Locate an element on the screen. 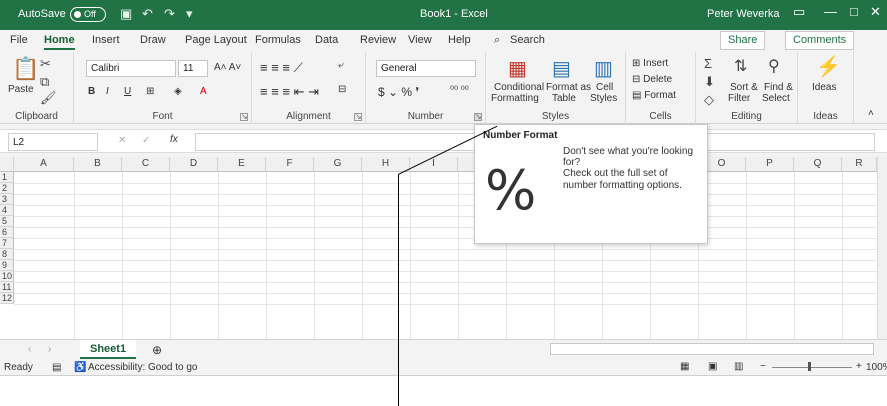 Image resolution: width=887 pixels, height=406 pixels. format-as-table-icon: ▤ is located at coordinates (561, 68).